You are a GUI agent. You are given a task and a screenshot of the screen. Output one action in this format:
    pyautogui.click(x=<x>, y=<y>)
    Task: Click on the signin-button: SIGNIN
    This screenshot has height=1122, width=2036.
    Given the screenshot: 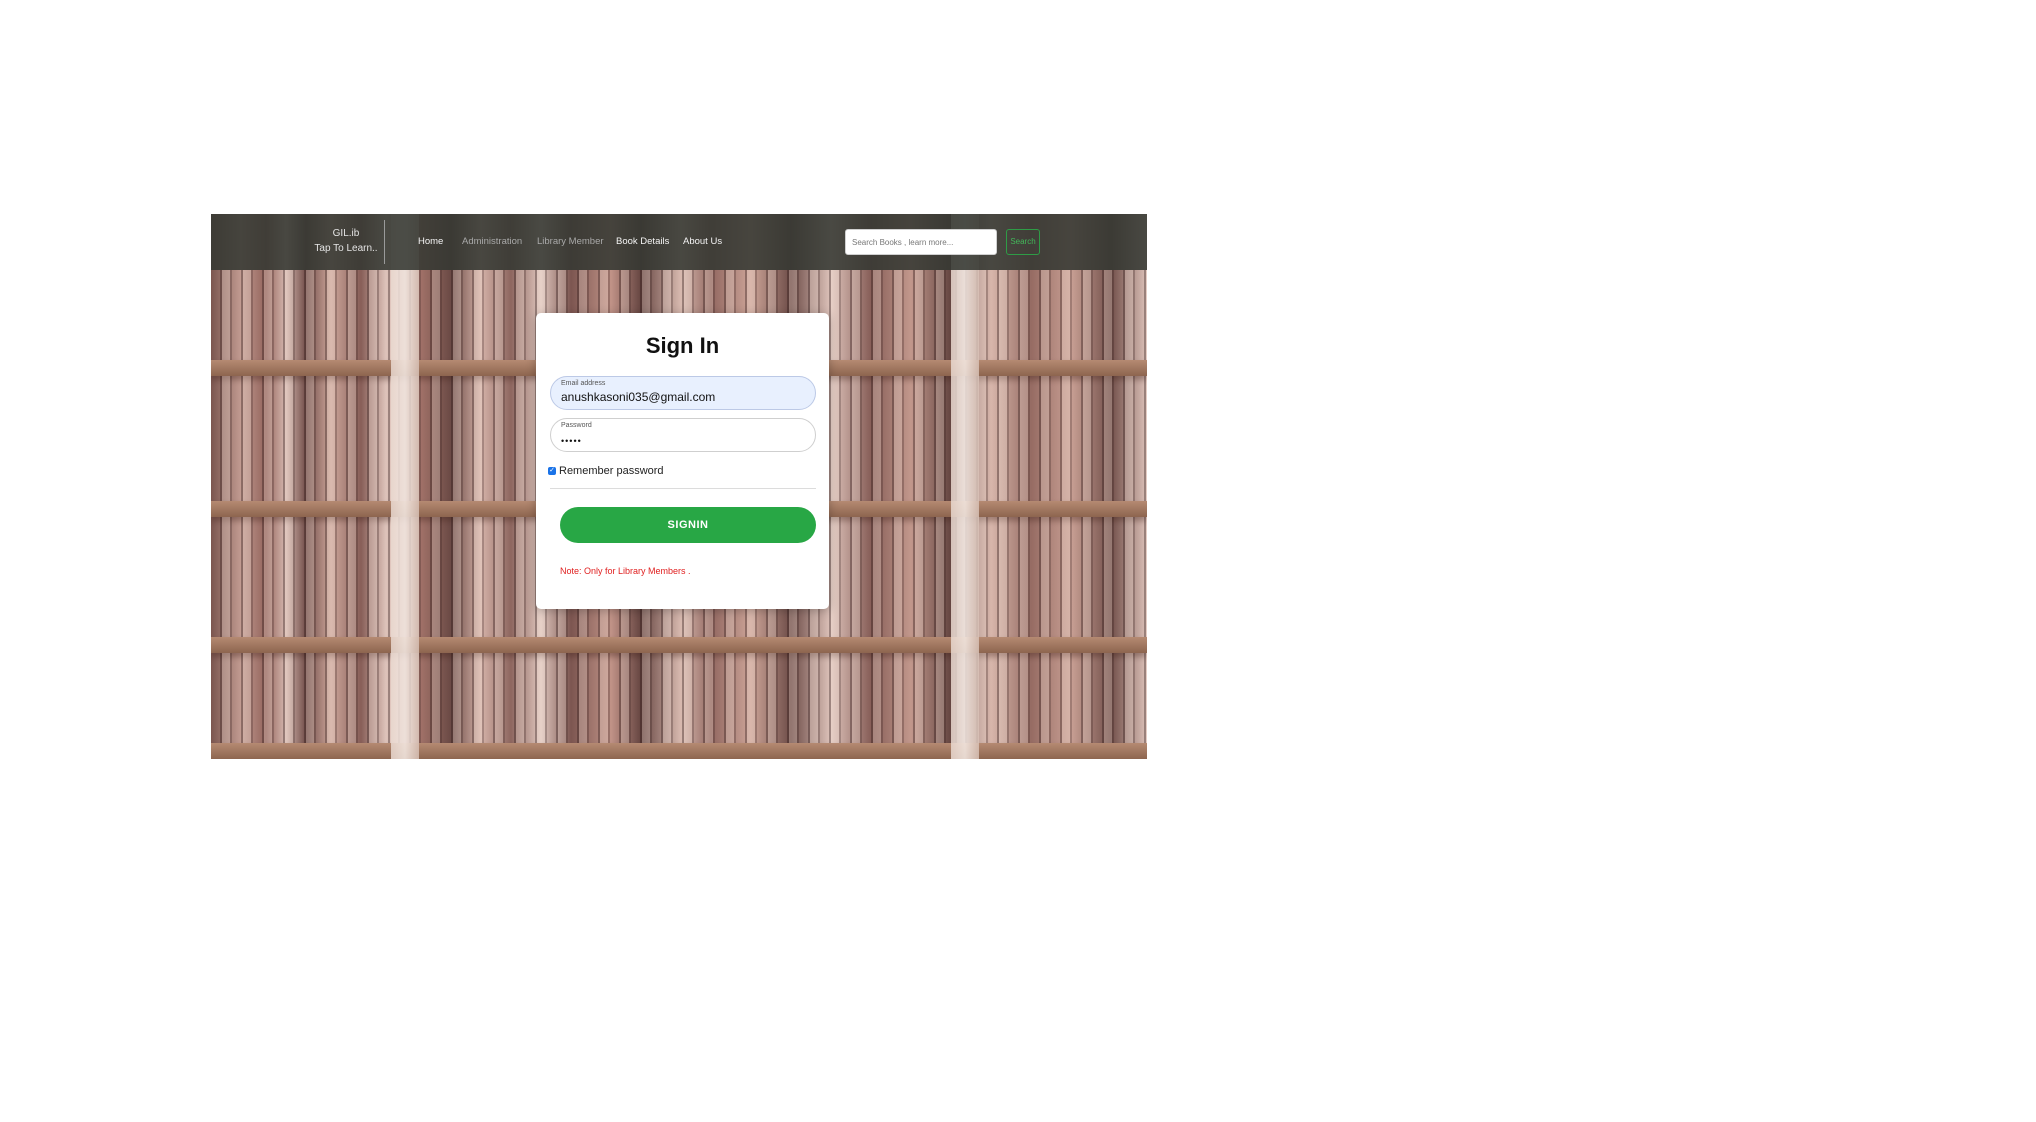 What is the action you would take?
    pyautogui.click(x=688, y=525)
    